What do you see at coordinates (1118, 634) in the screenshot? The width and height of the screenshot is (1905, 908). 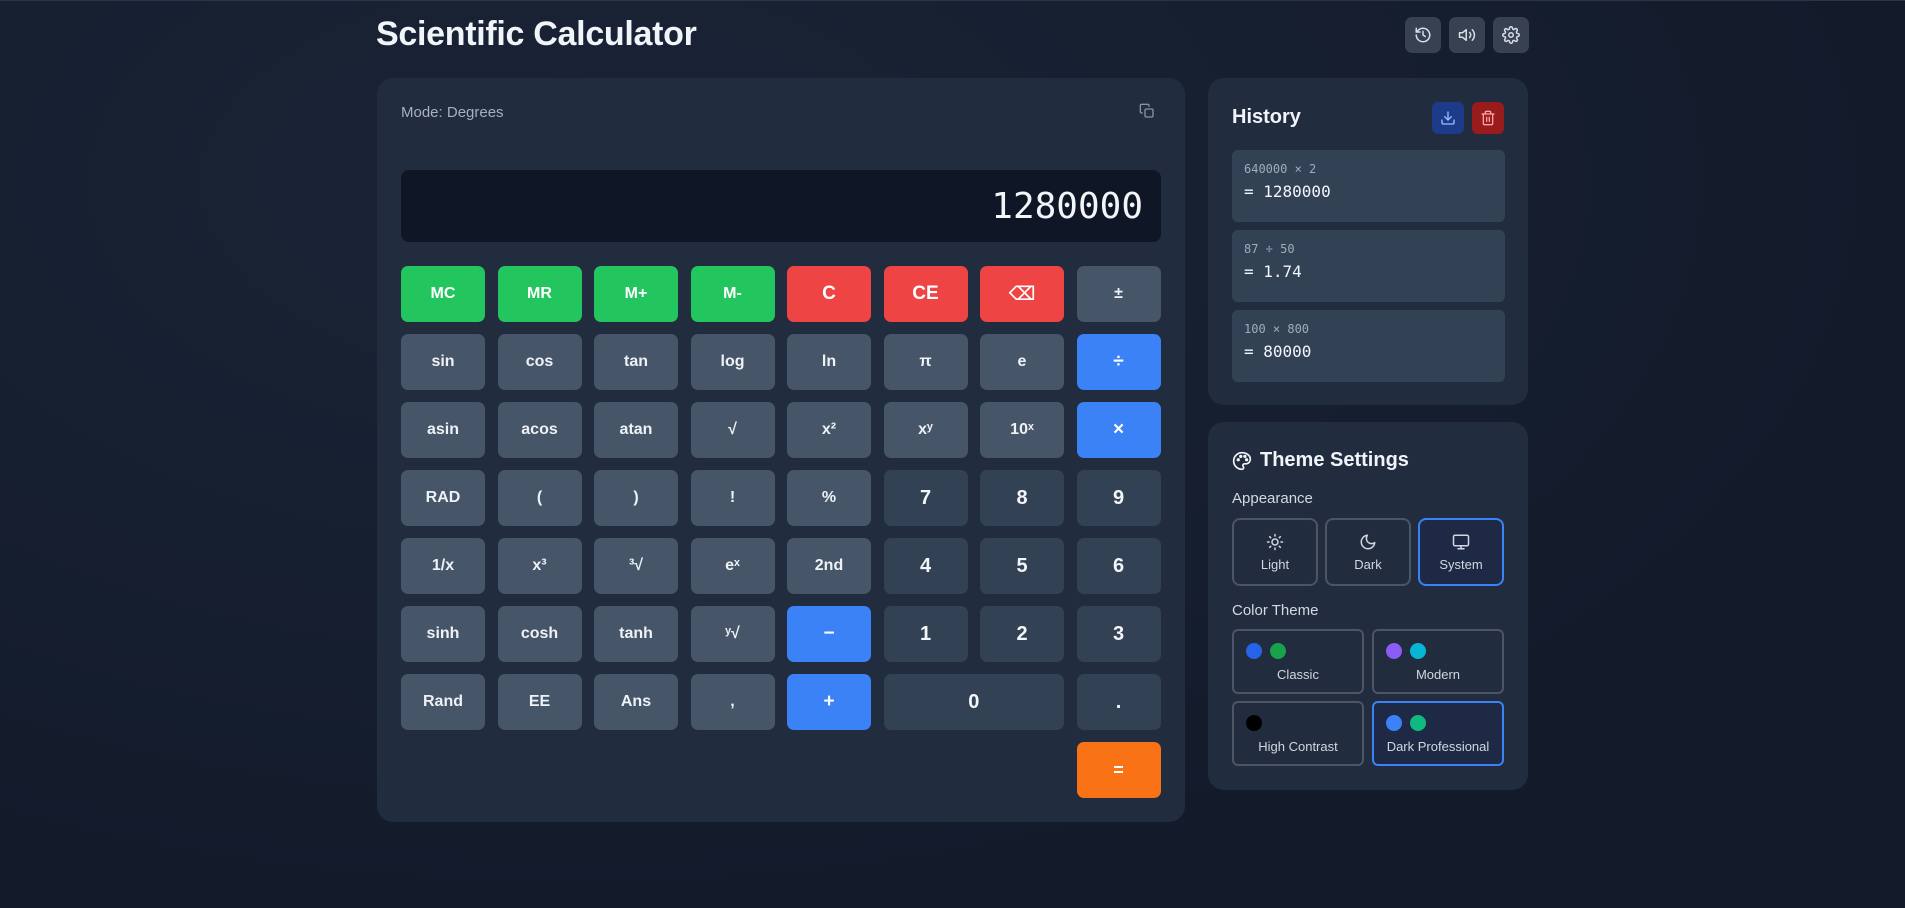 I see `digit-3-key: 3` at bounding box center [1118, 634].